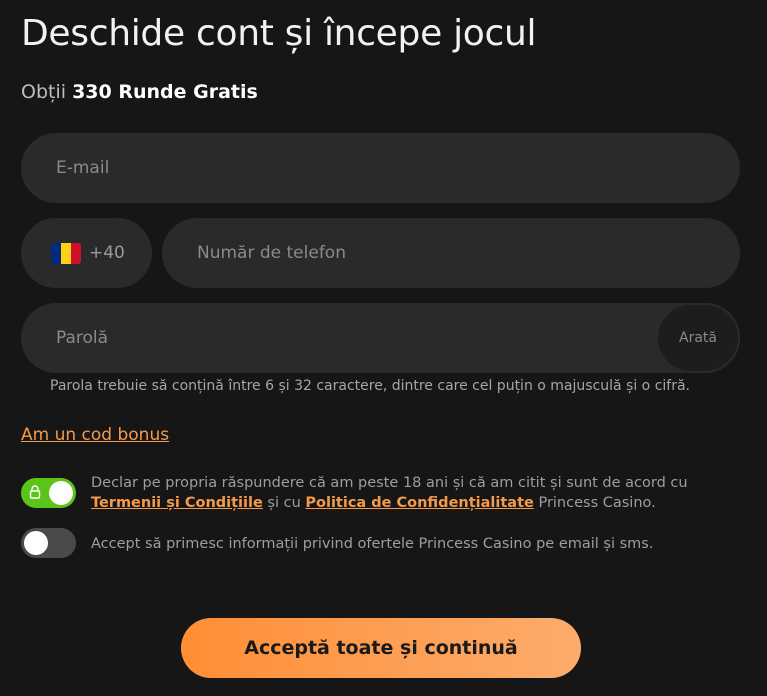  Describe the element at coordinates (107, 253) in the screenshot. I see `phone-prefix-value: +40` at that location.